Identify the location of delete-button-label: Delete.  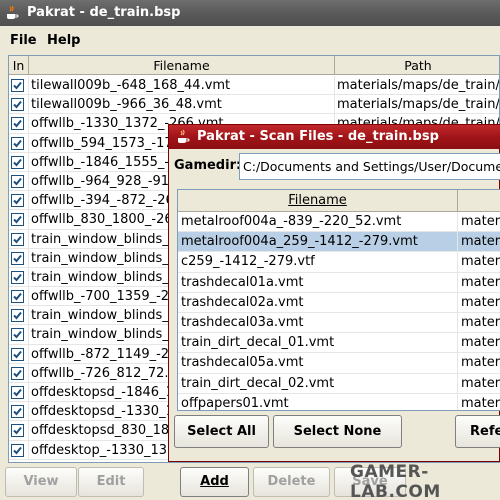
(291, 481).